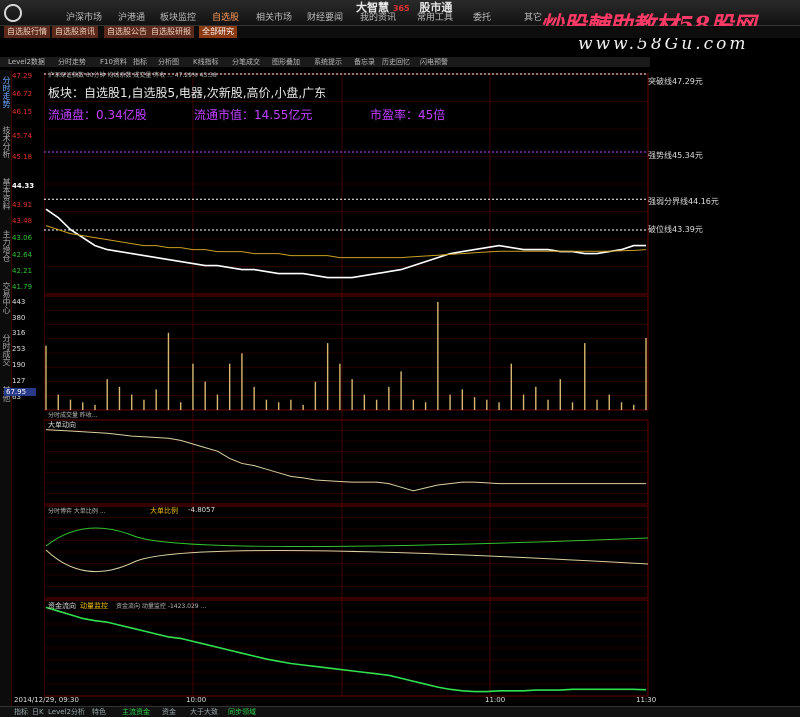 This screenshot has width=800, height=717. I want to click on vol-label: 380, so click(19, 318).